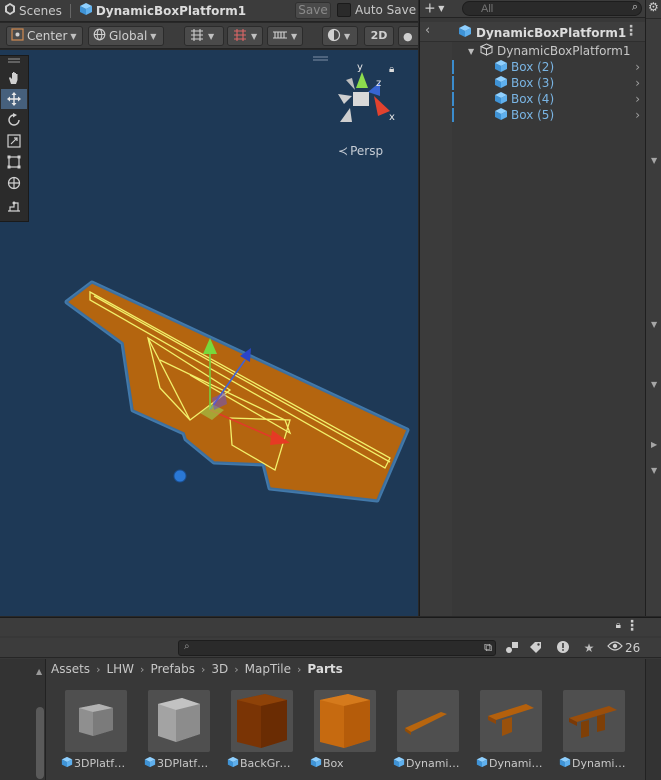 The height and width of the screenshot is (780, 661). I want to click on filter-type-icon, so click(512, 648).